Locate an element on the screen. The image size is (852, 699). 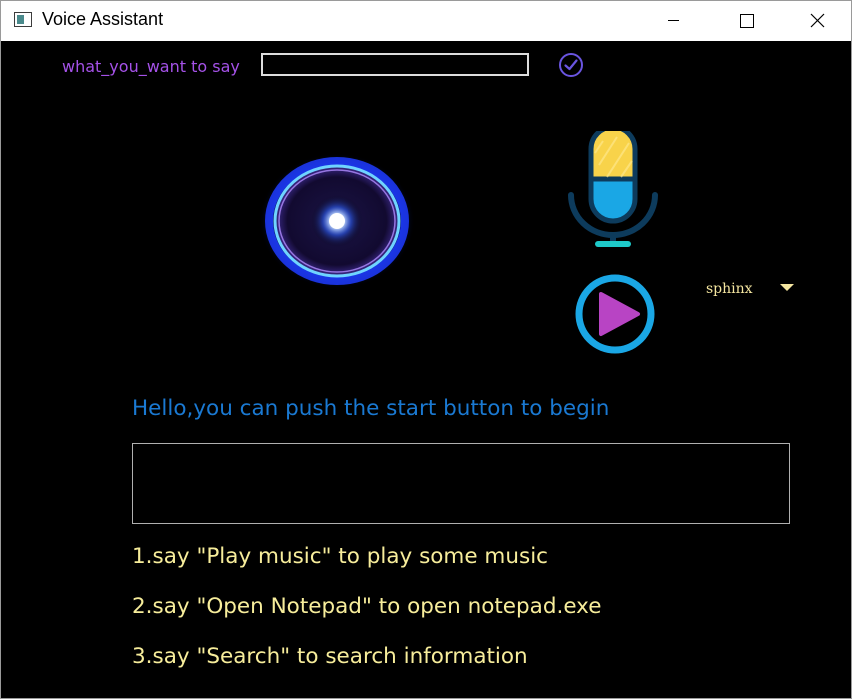
app-window-icon is located at coordinates (23, 19).